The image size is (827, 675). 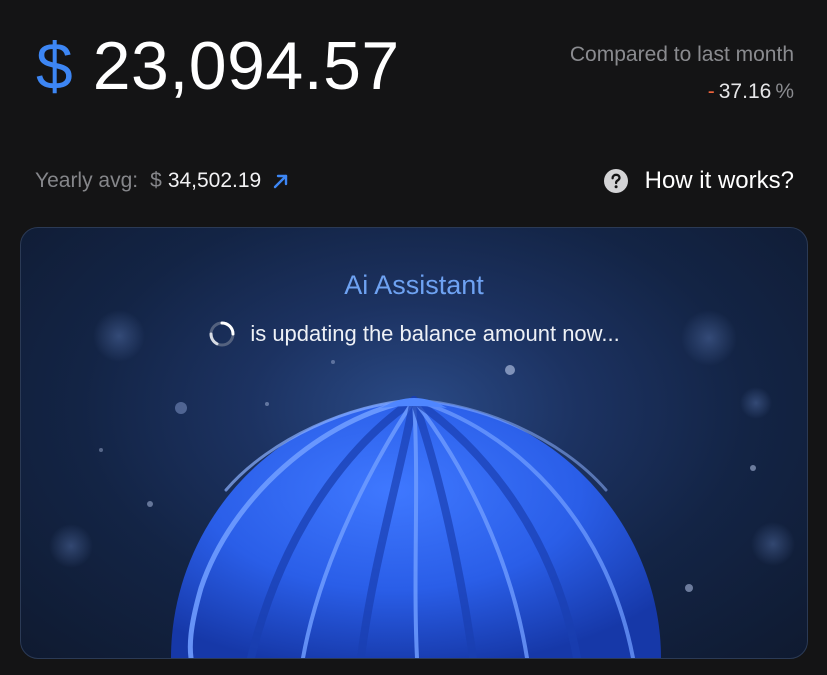 What do you see at coordinates (156, 180) in the screenshot?
I see `yearly-currency-symbol: $` at bounding box center [156, 180].